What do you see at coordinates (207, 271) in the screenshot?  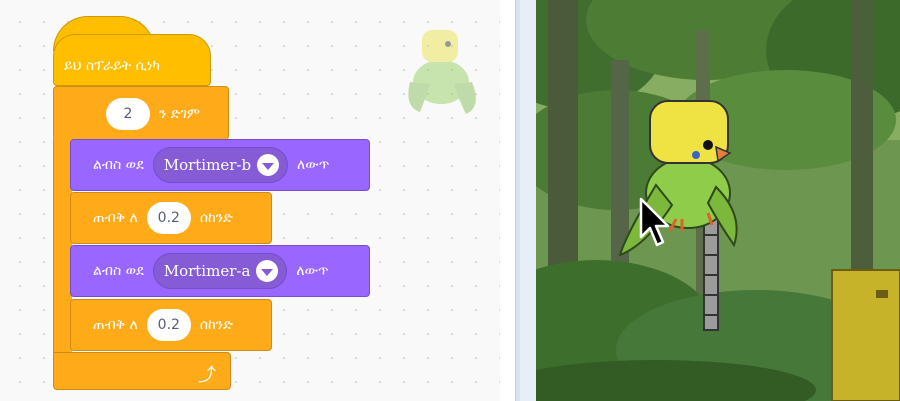 I see `costume-dropdown-value: Mortimer-a` at bounding box center [207, 271].